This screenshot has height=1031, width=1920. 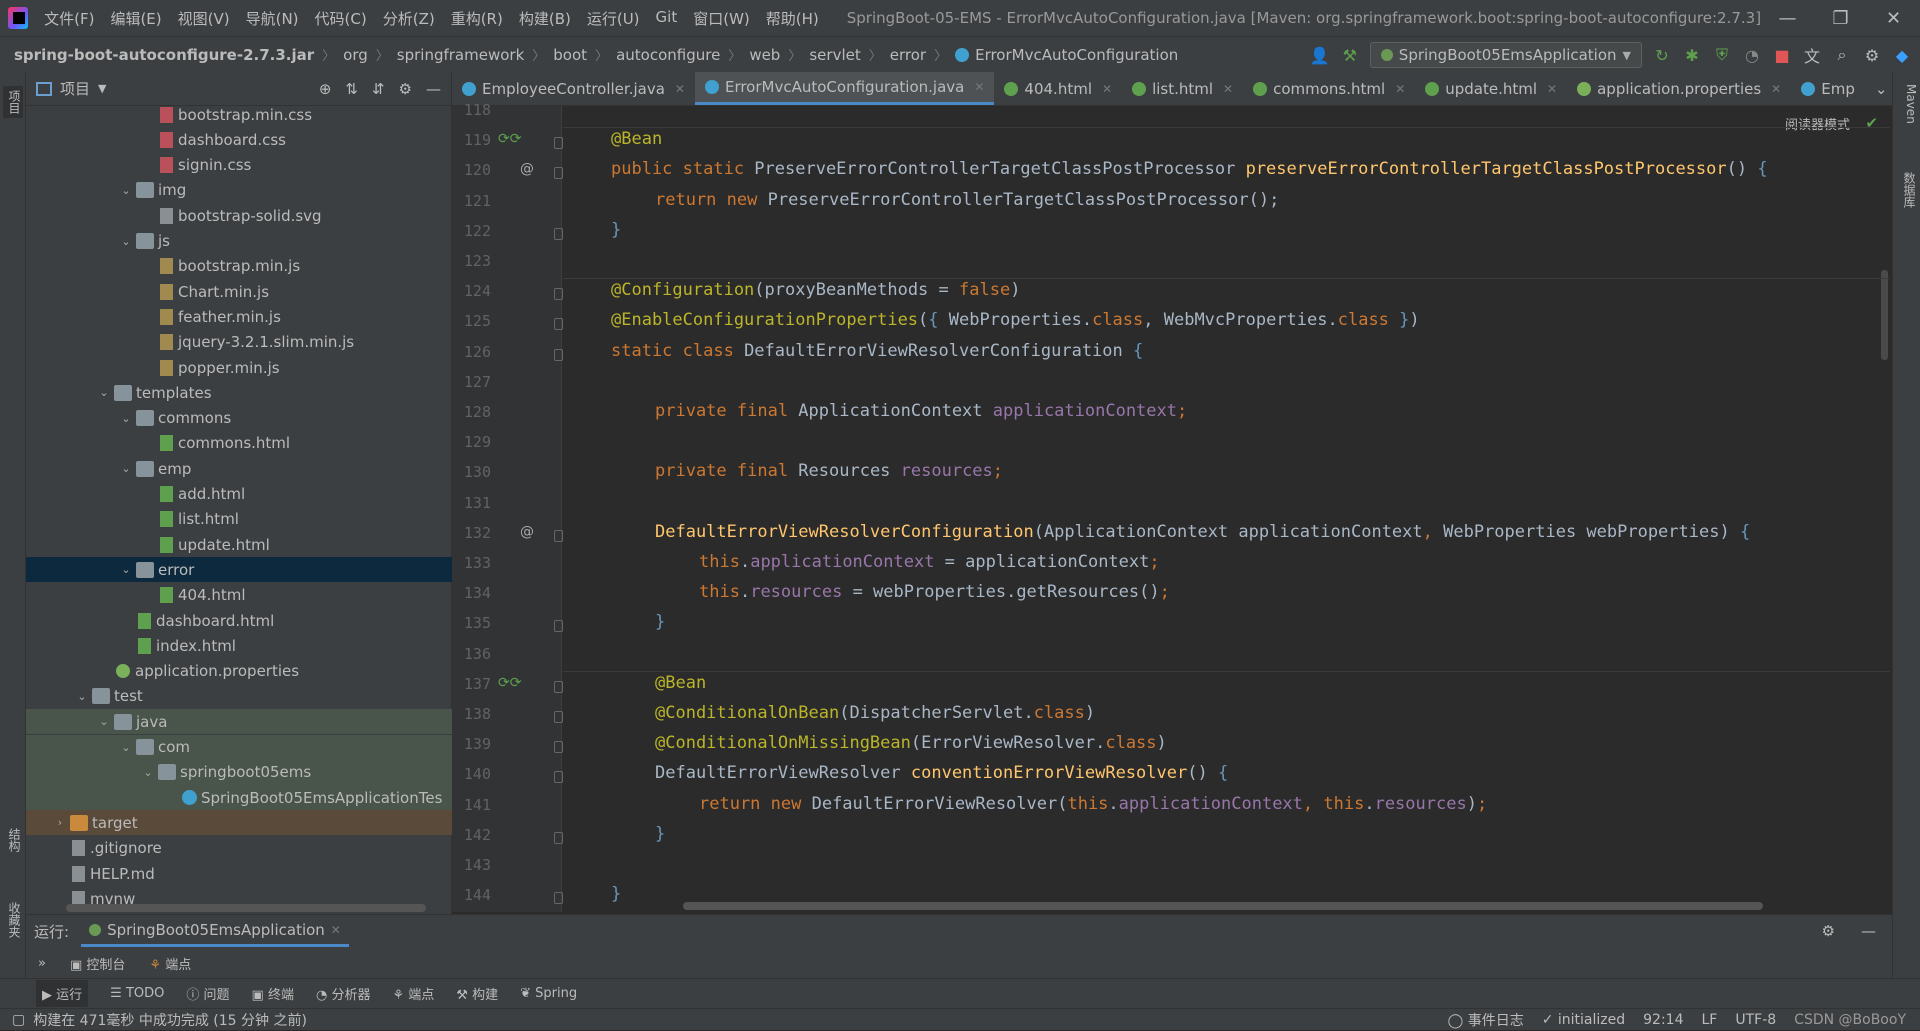 I want to click on tree-item: HELP.md, so click(x=239, y=873).